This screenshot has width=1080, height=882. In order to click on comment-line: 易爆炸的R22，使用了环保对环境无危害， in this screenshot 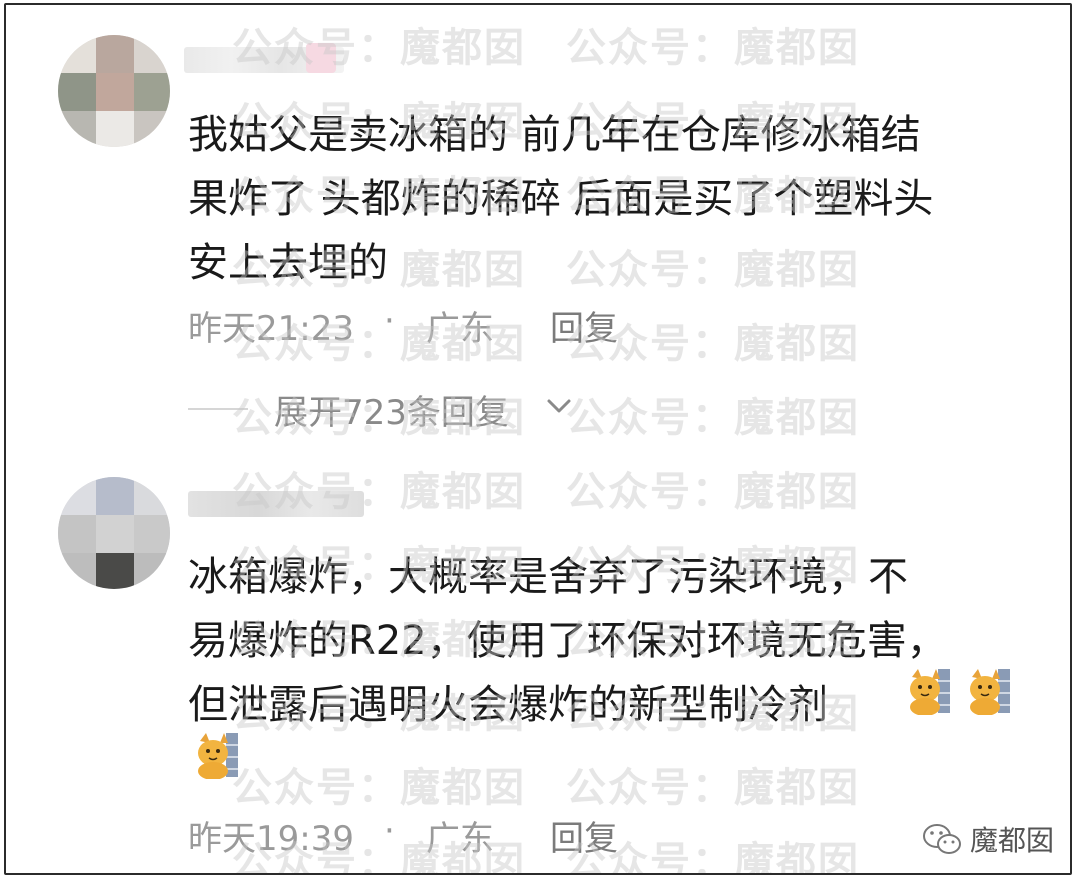, I will do `click(567, 641)`.